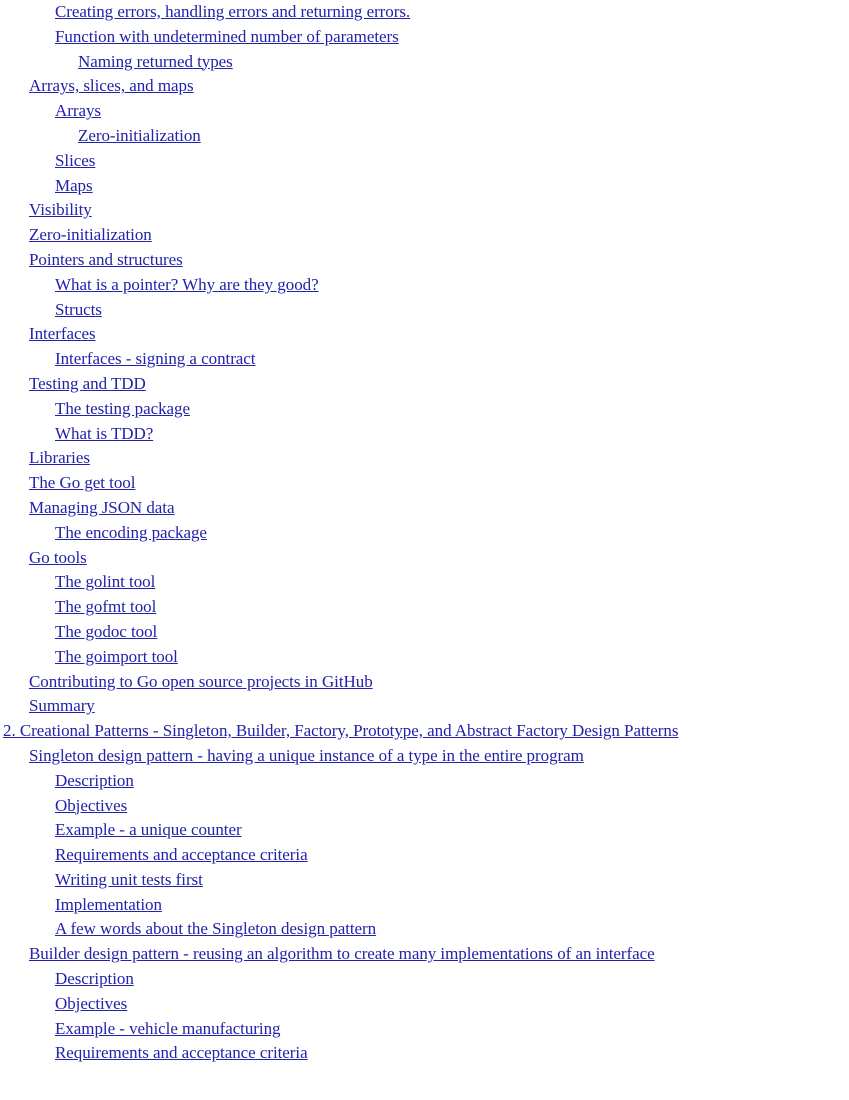 Image resolution: width=849 pixels, height=1100 pixels. Describe the element at coordinates (148, 829) in the screenshot. I see `toc-link: Example - a unique counter` at that location.